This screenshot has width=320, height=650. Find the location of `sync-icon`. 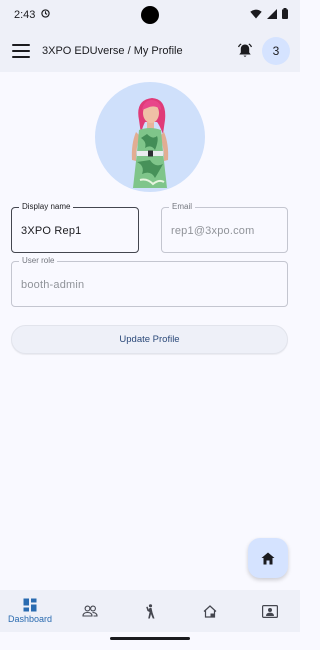

sync-icon is located at coordinates (46, 15).